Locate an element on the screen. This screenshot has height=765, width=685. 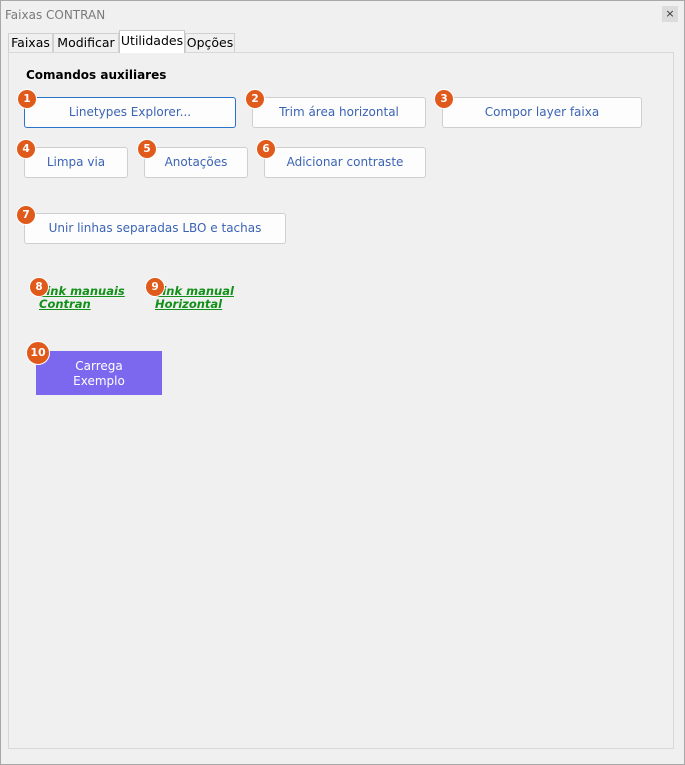
compor-layer-faixa-button: Compor layer faixa is located at coordinates (542, 112).